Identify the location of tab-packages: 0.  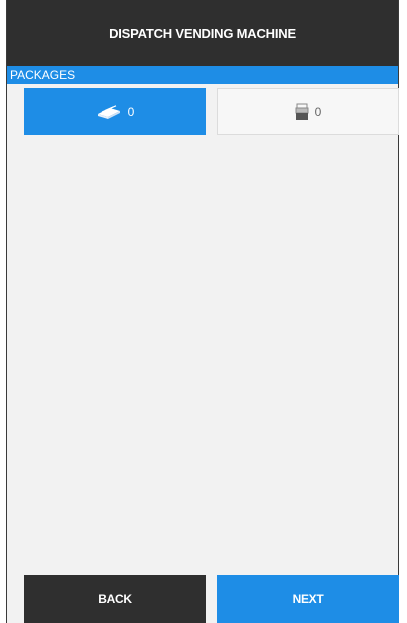
(115, 111).